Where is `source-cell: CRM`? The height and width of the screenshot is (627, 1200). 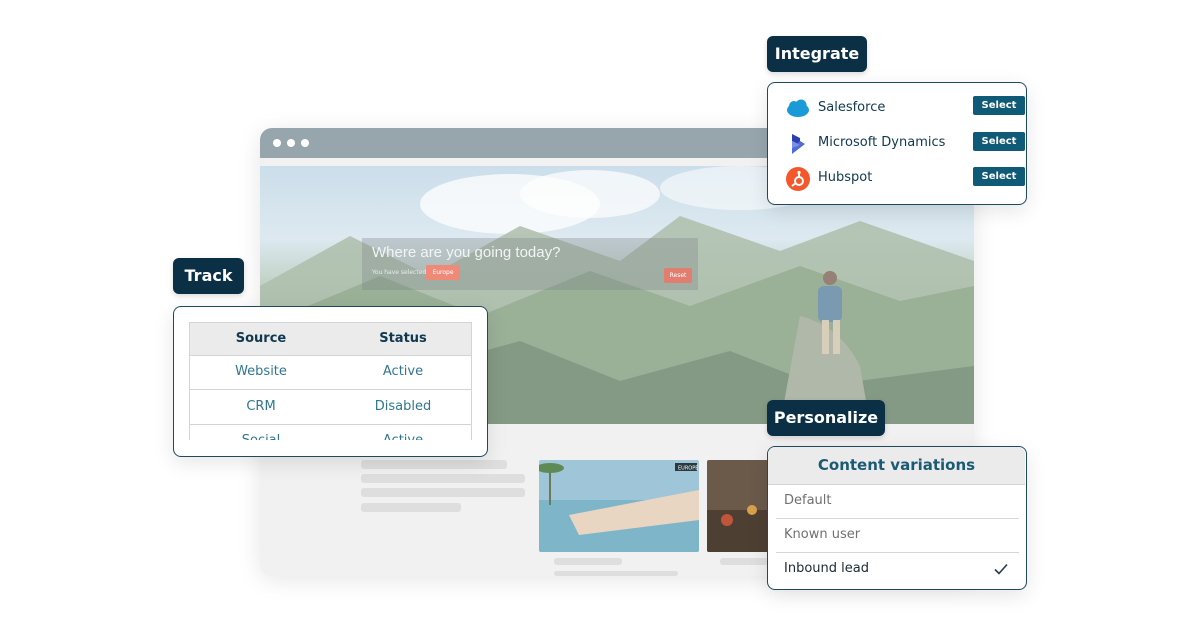 source-cell: CRM is located at coordinates (261, 406).